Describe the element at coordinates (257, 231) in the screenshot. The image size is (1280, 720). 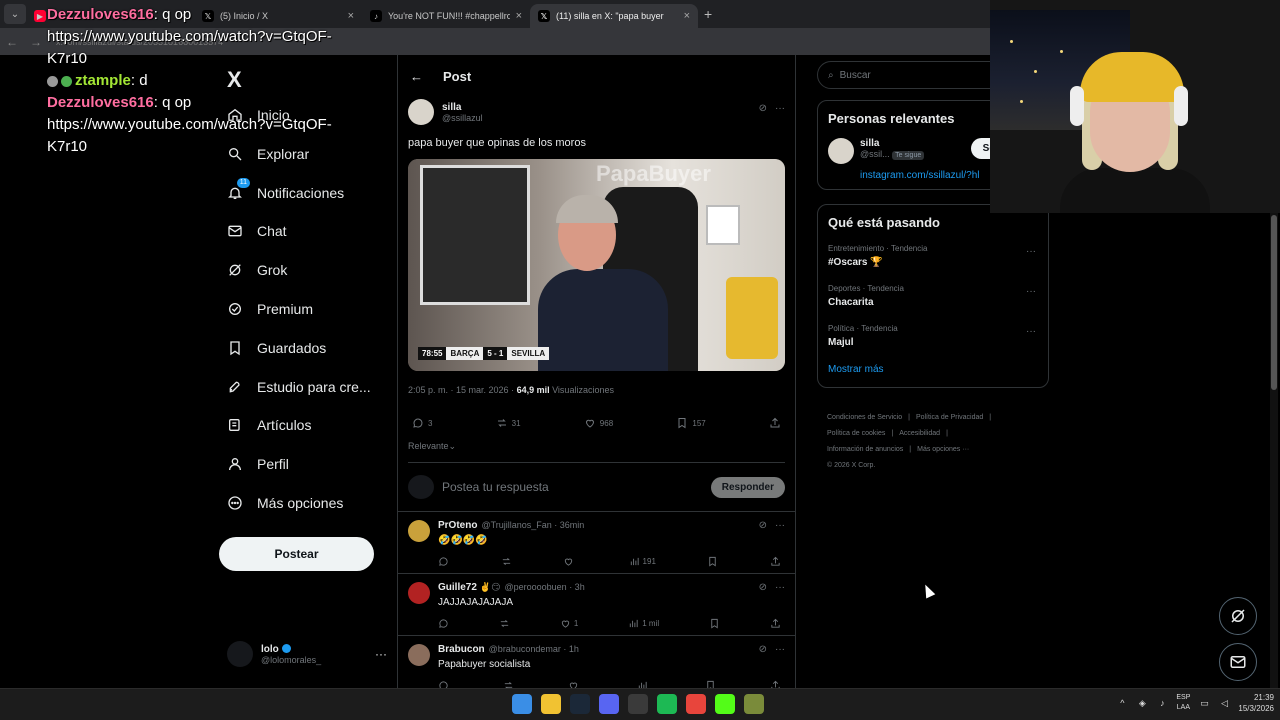
I see `nav-item-chat: Chat` at that location.